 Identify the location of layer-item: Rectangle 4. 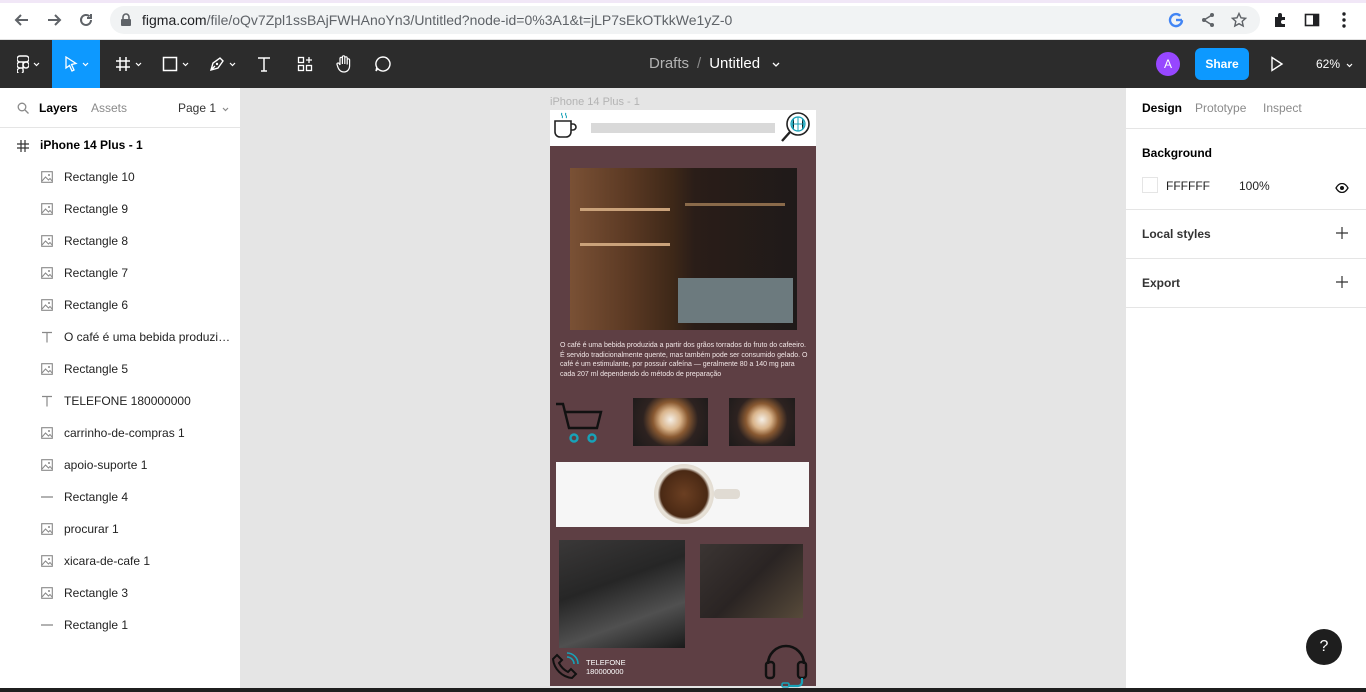
(120, 497).